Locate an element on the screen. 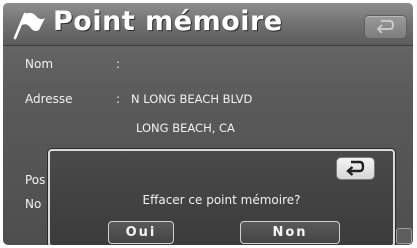 Image resolution: width=417 pixels, height=248 pixels. address-line-2: LONG BEACH, CA is located at coordinates (185, 128).